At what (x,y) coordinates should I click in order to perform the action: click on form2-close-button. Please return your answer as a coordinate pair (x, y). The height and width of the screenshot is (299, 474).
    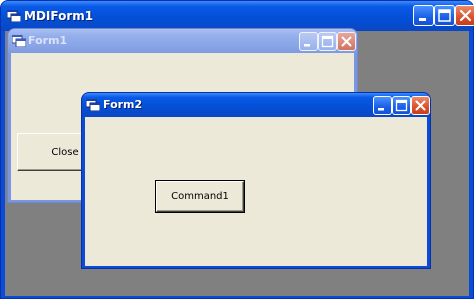
    Looking at the image, I should click on (420, 105).